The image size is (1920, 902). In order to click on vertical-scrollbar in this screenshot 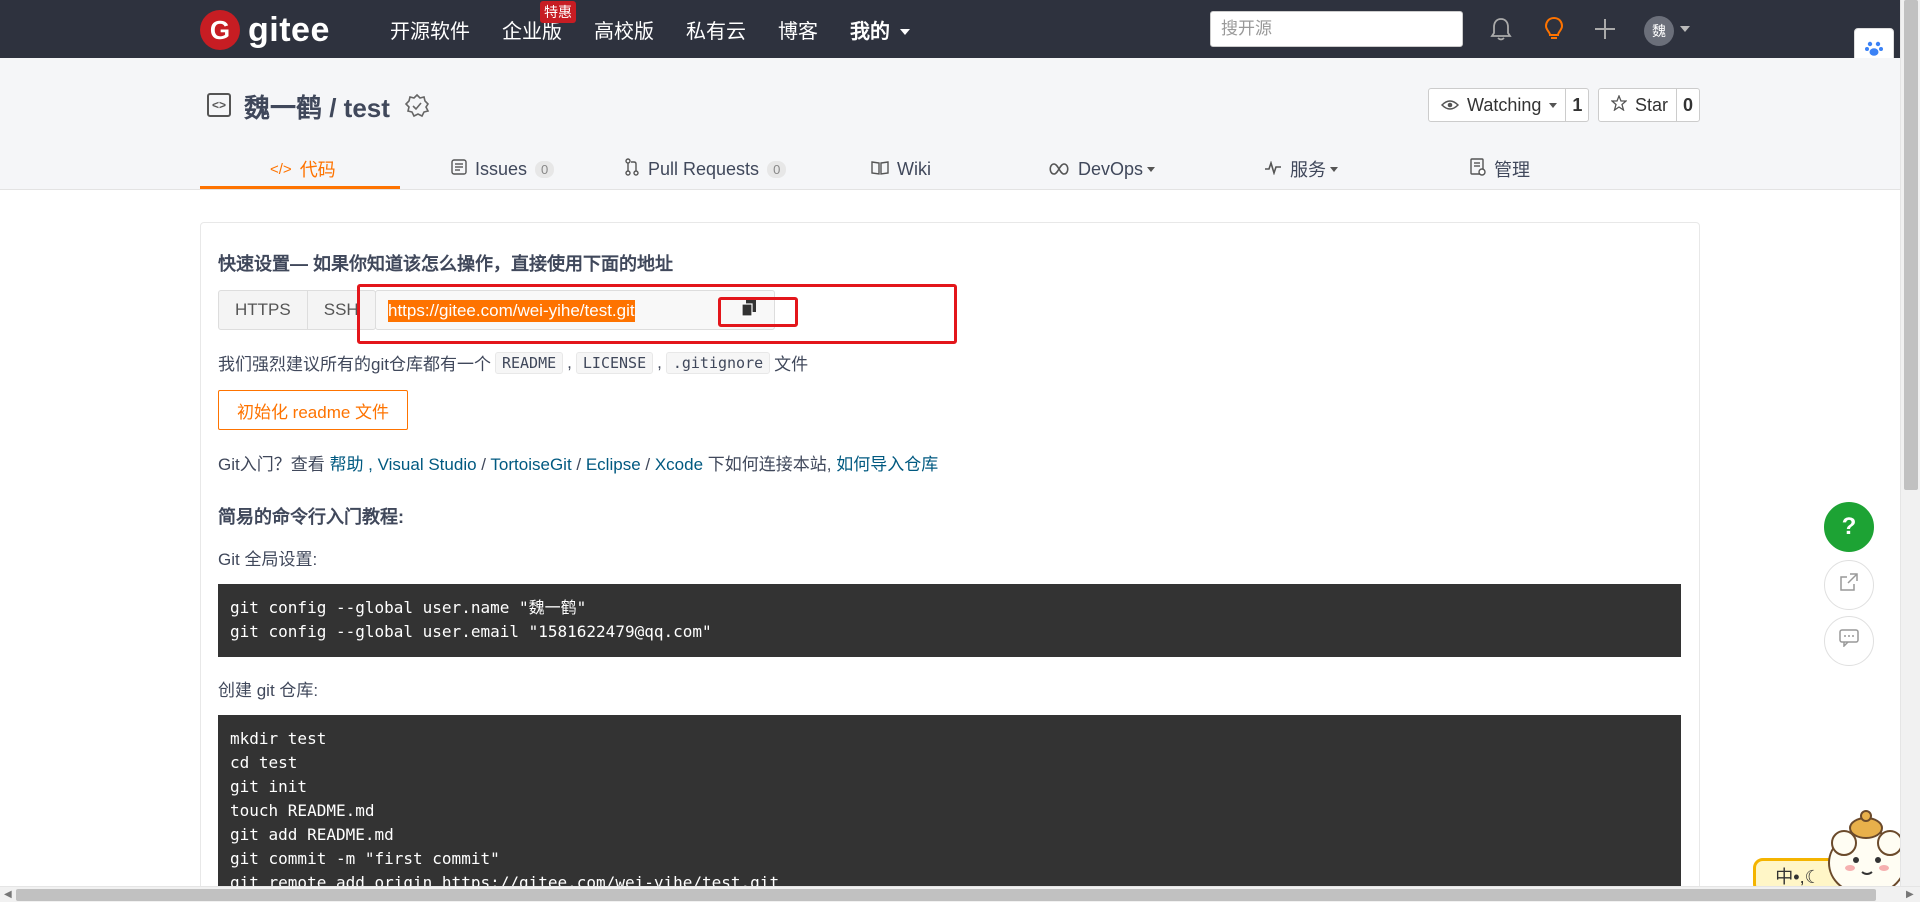, I will do `click(1910, 443)`.